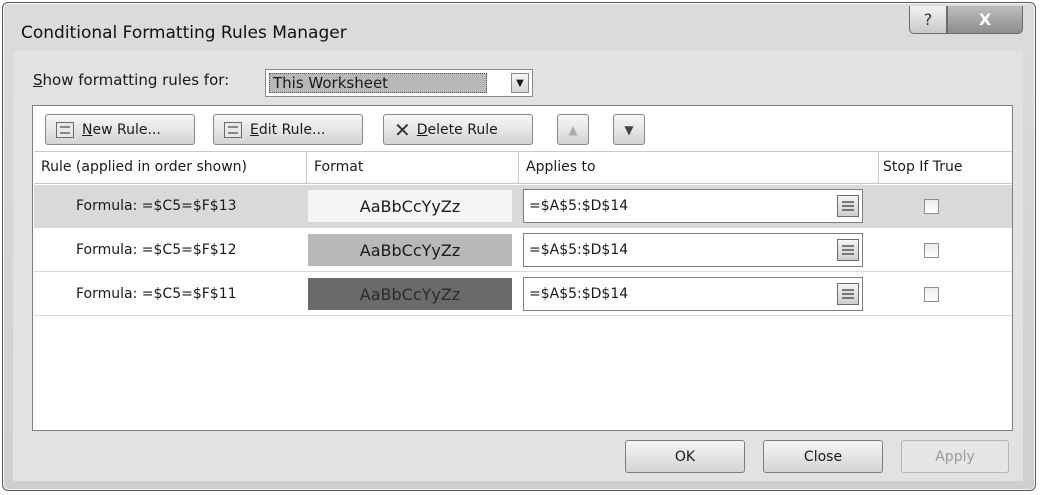 The width and height of the screenshot is (1040, 495). What do you see at coordinates (520, 83) in the screenshot?
I see `chevron-down-icon: ▼` at bounding box center [520, 83].